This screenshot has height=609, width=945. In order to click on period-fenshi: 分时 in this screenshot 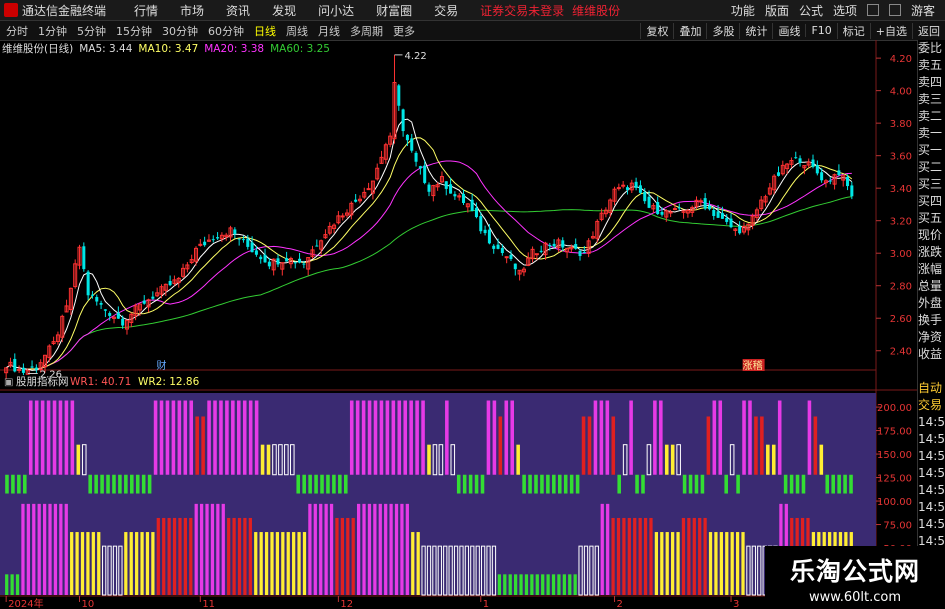, I will do `click(17, 31)`.